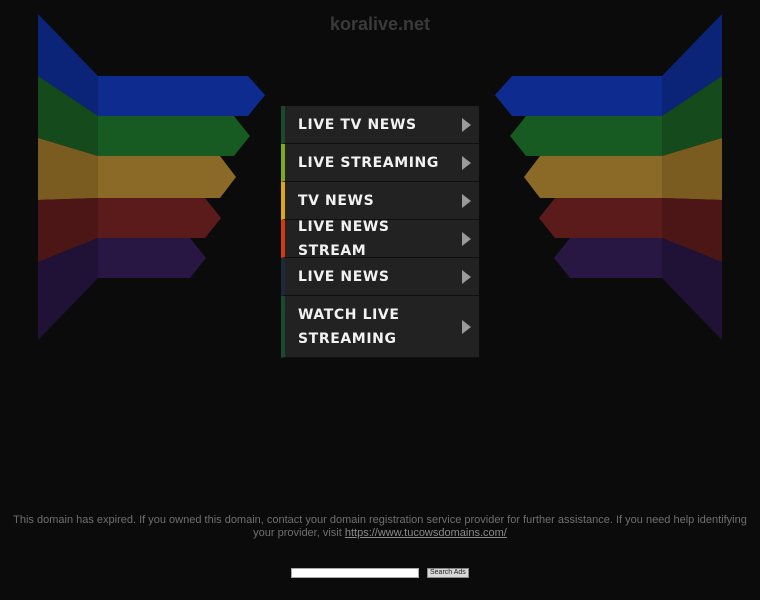 This screenshot has width=760, height=600. Describe the element at coordinates (349, 326) in the screenshot. I see `menu-item-label: WATCH LIVE STREAMING` at that location.